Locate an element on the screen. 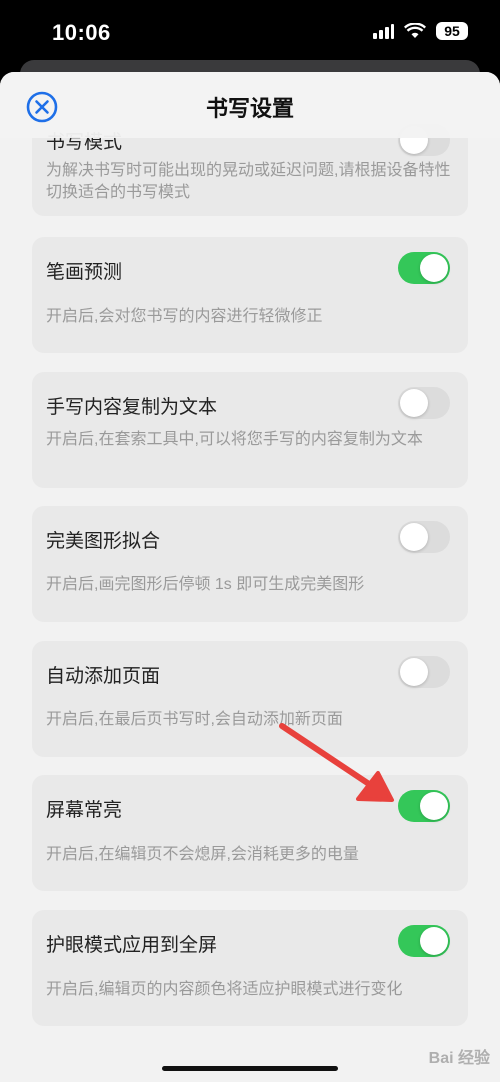 This screenshot has height=1082, width=500. wifi-icon is located at coordinates (415, 30).